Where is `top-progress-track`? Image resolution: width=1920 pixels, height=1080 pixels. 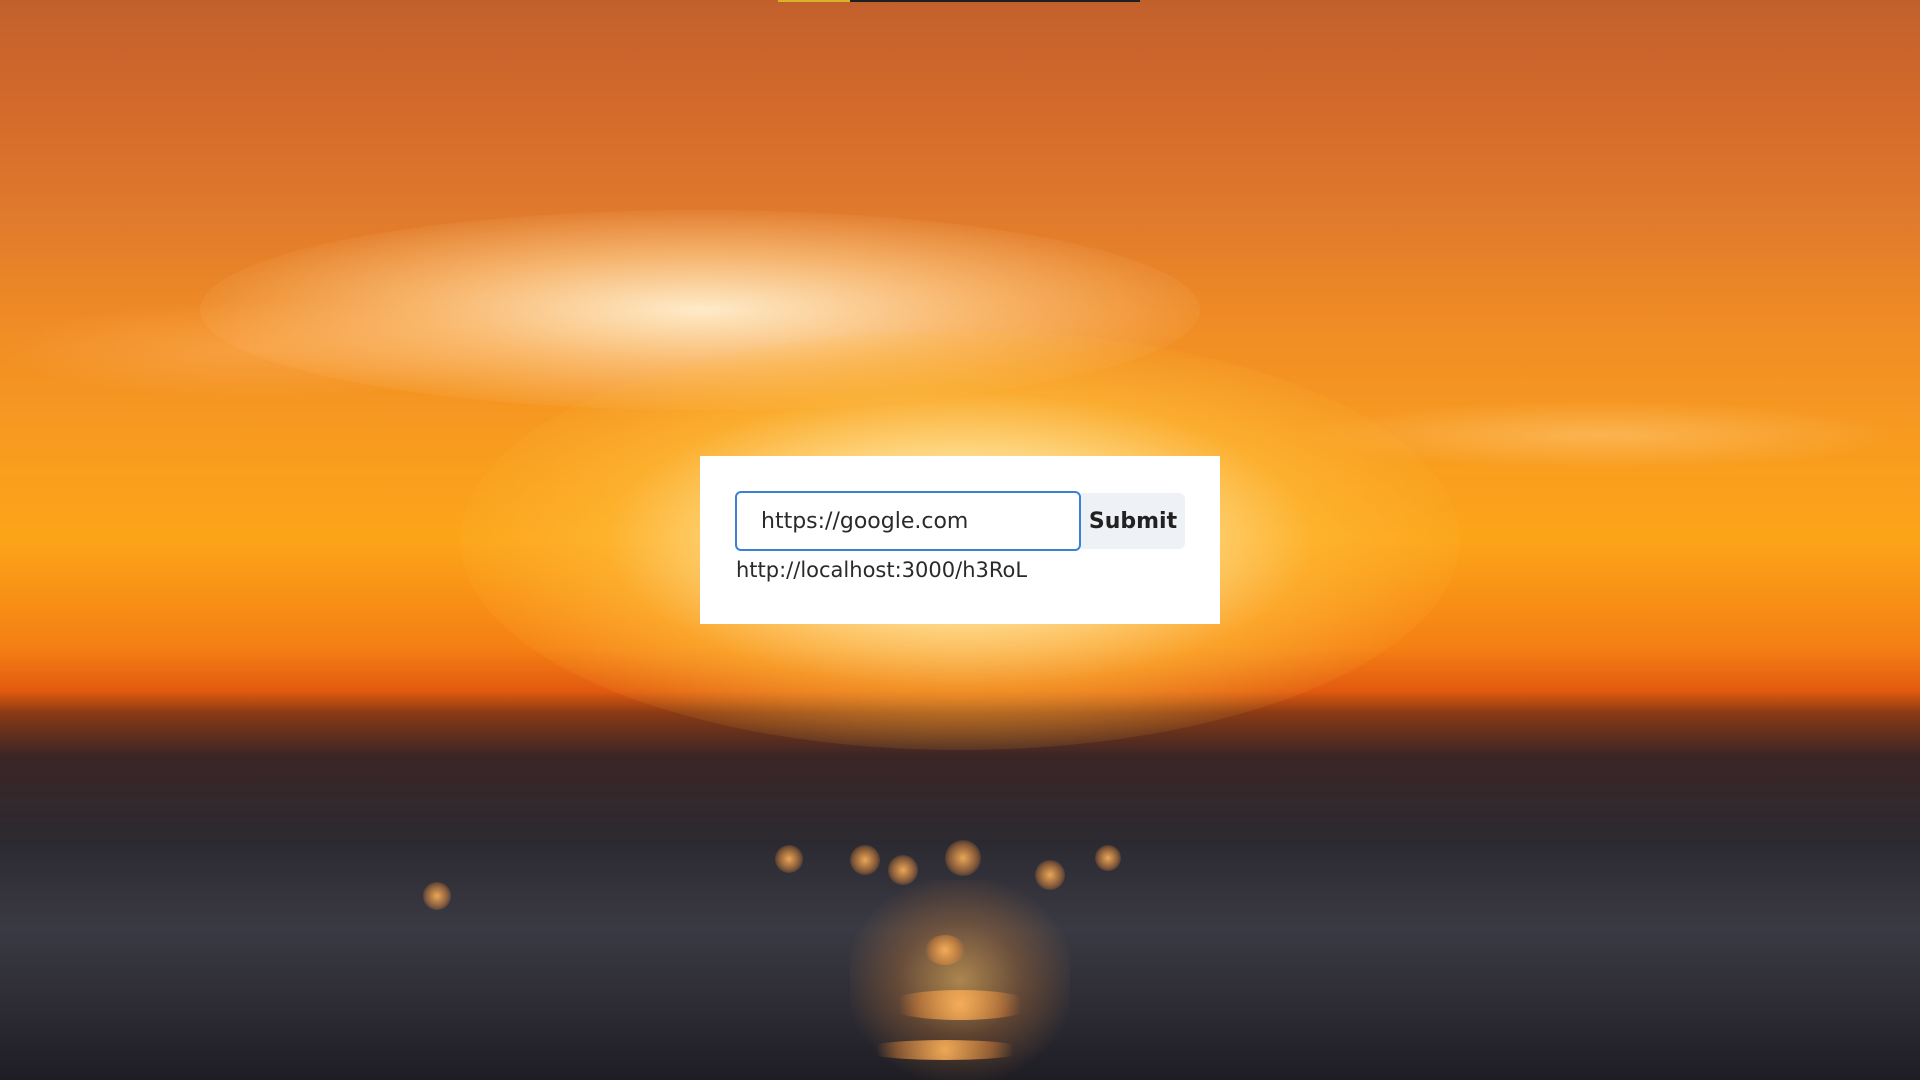 top-progress-track is located at coordinates (995, 1).